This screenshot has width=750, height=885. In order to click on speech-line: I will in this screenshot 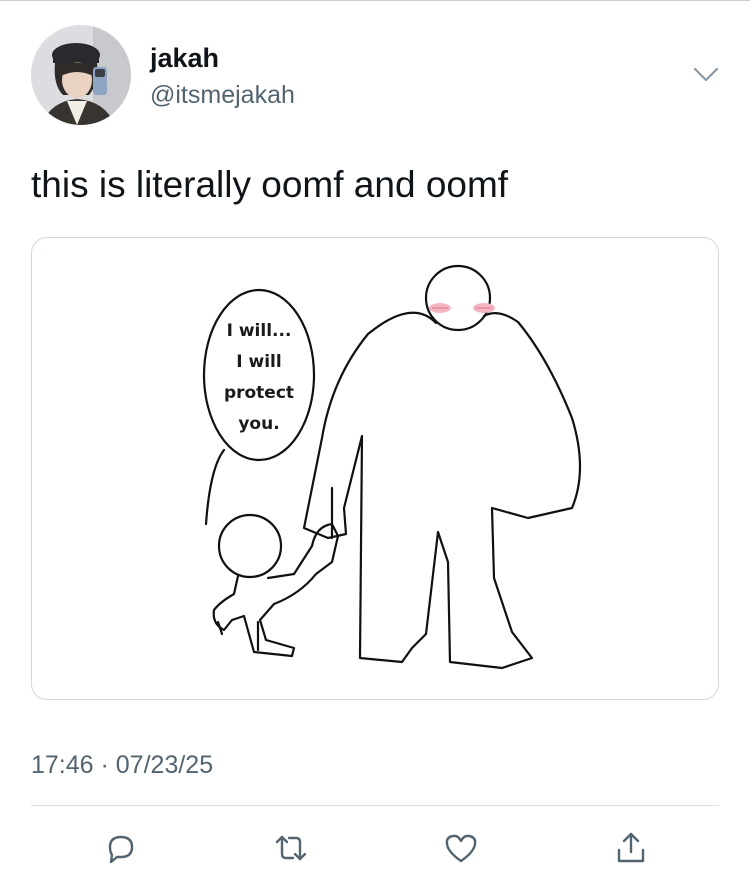, I will do `click(259, 362)`.